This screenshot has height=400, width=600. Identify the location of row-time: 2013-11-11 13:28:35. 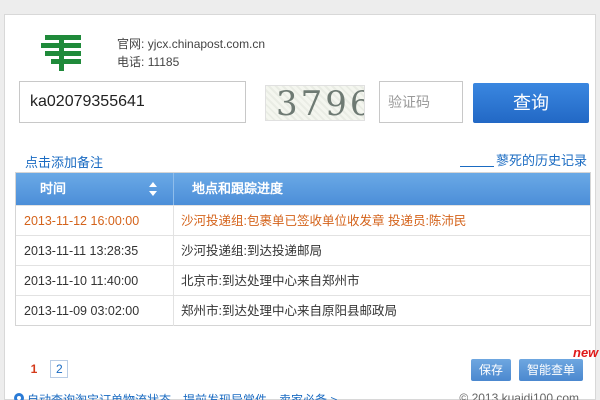
(81, 251).